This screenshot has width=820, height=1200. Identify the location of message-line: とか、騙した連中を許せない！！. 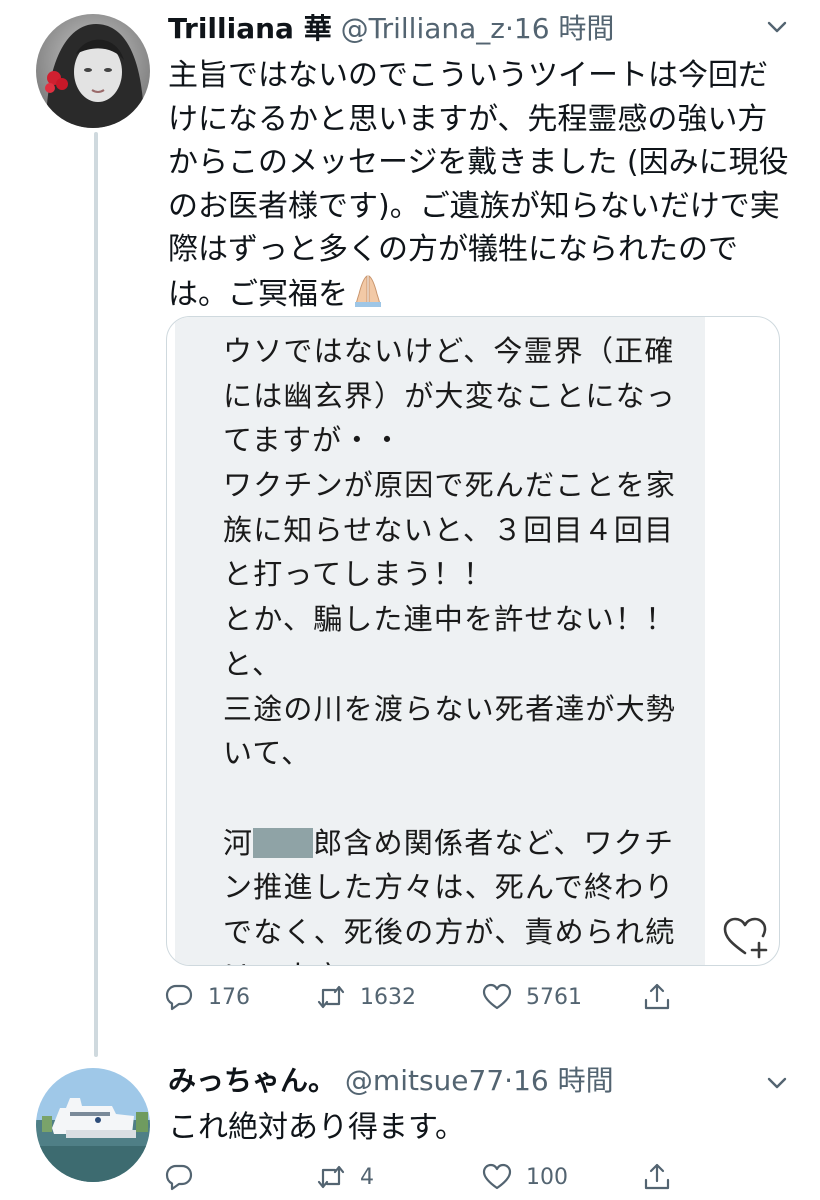
(449, 619).